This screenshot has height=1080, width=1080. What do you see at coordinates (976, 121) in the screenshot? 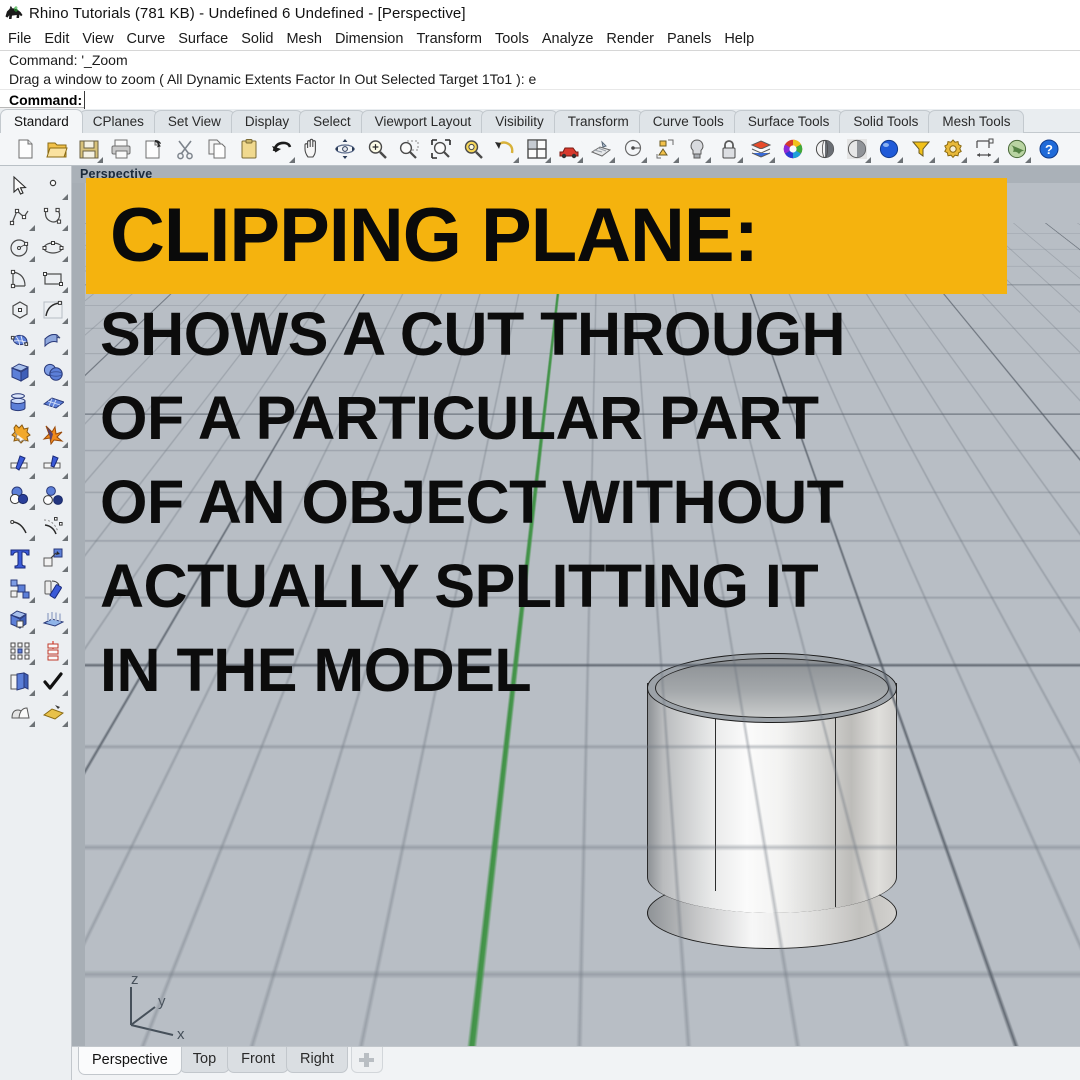
I see `tab-mesh-tools: Mesh Tools` at bounding box center [976, 121].